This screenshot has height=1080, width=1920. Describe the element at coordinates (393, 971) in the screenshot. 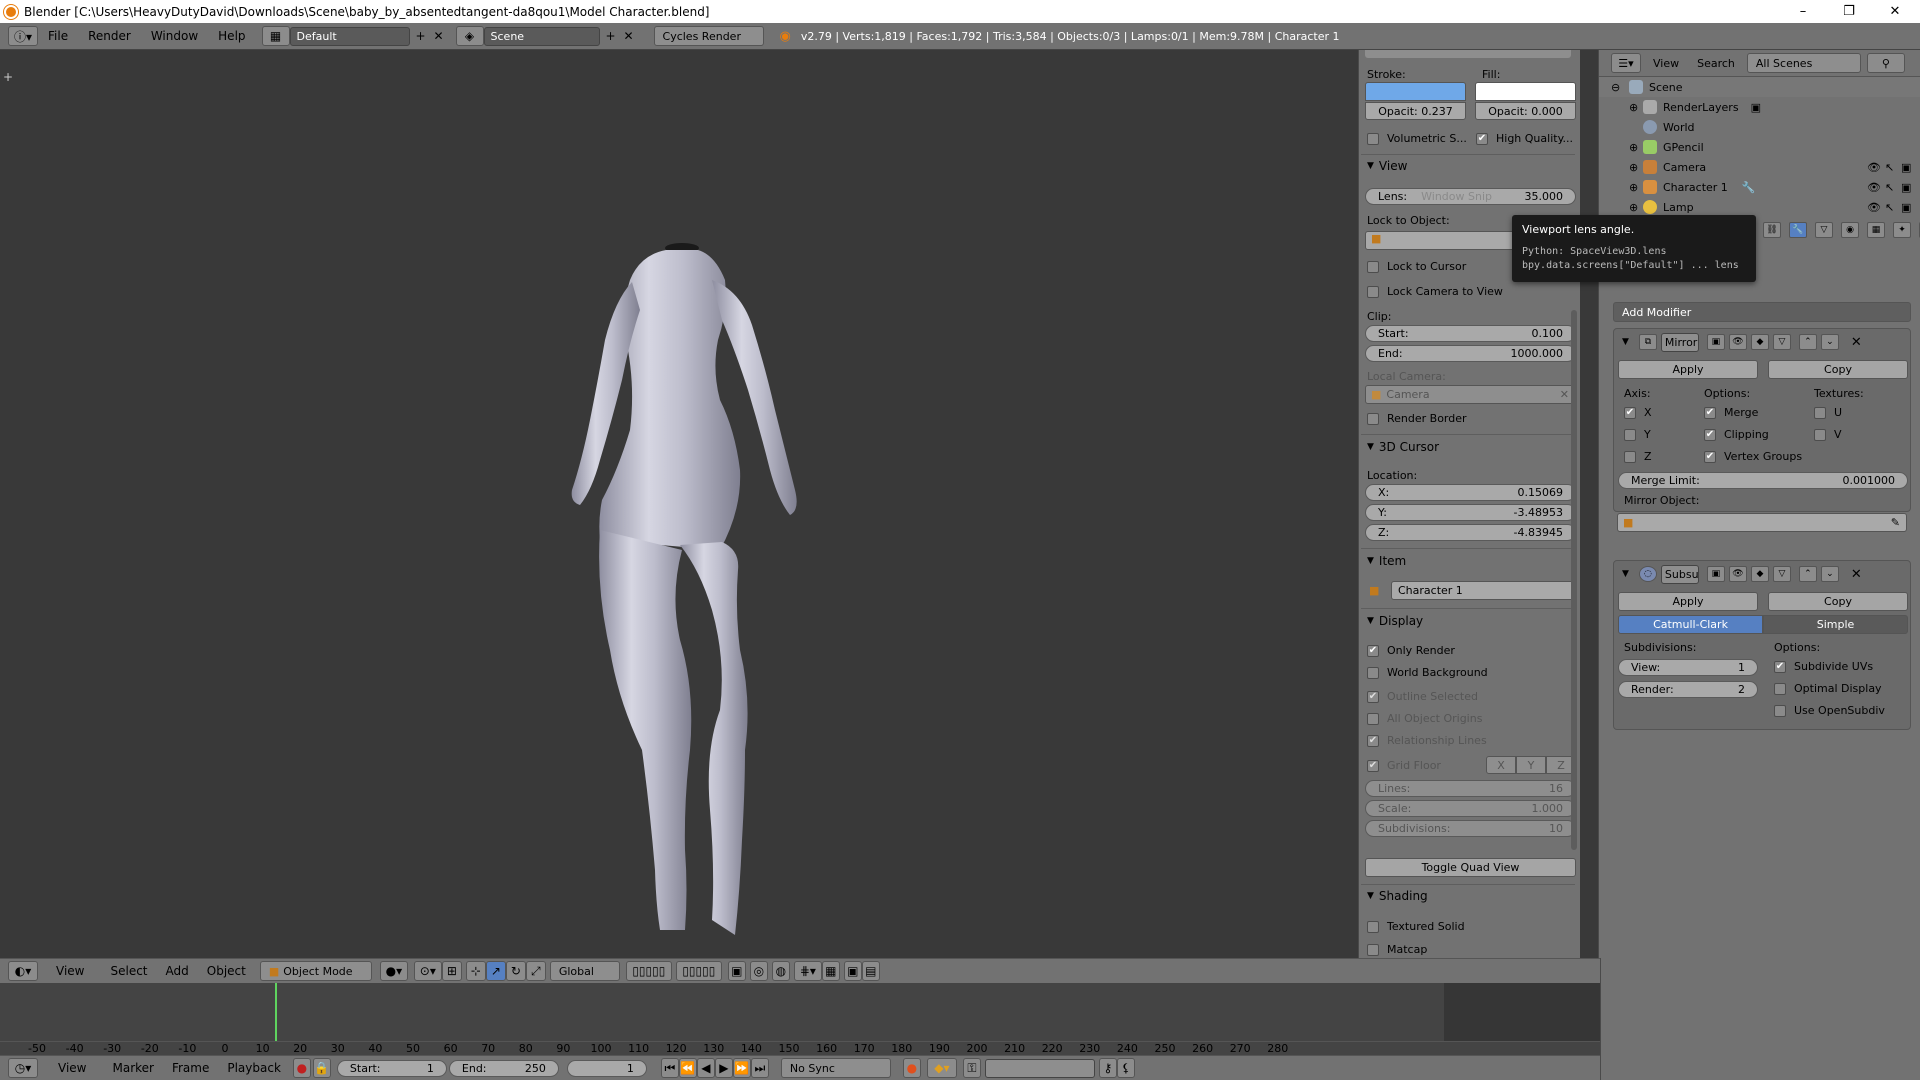

I see `viewport-shading-icon: ●▾` at that location.